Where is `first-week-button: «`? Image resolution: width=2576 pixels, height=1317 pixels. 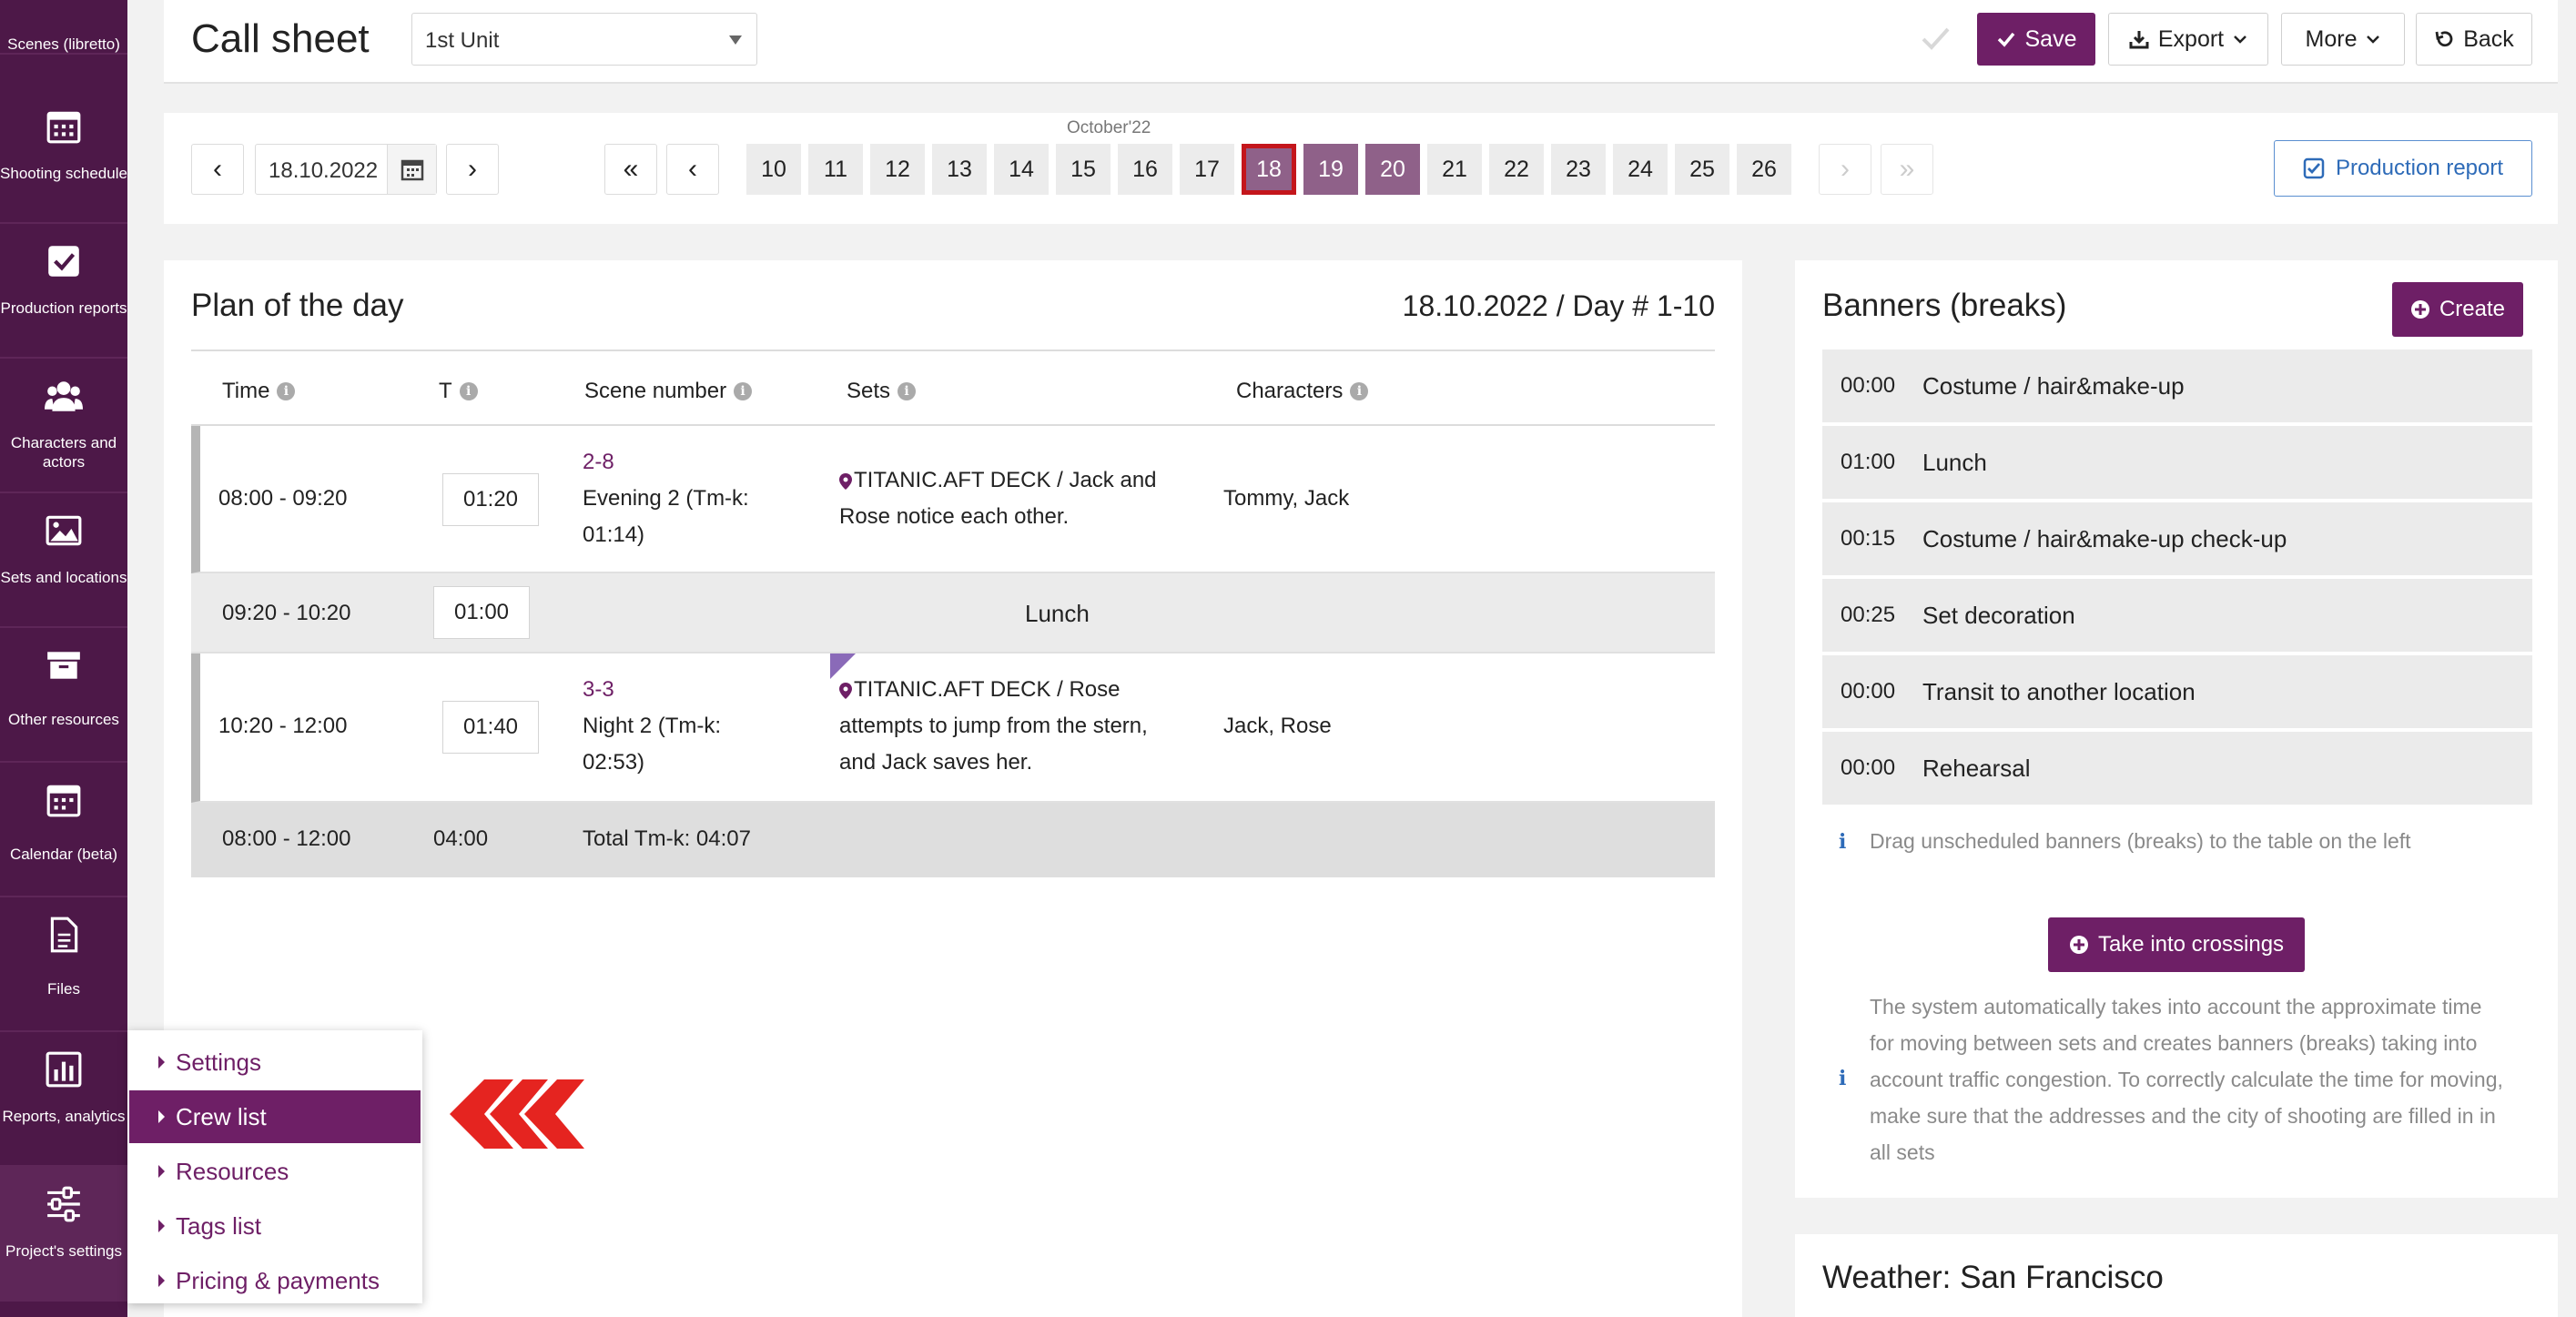
first-week-button: « is located at coordinates (630, 169).